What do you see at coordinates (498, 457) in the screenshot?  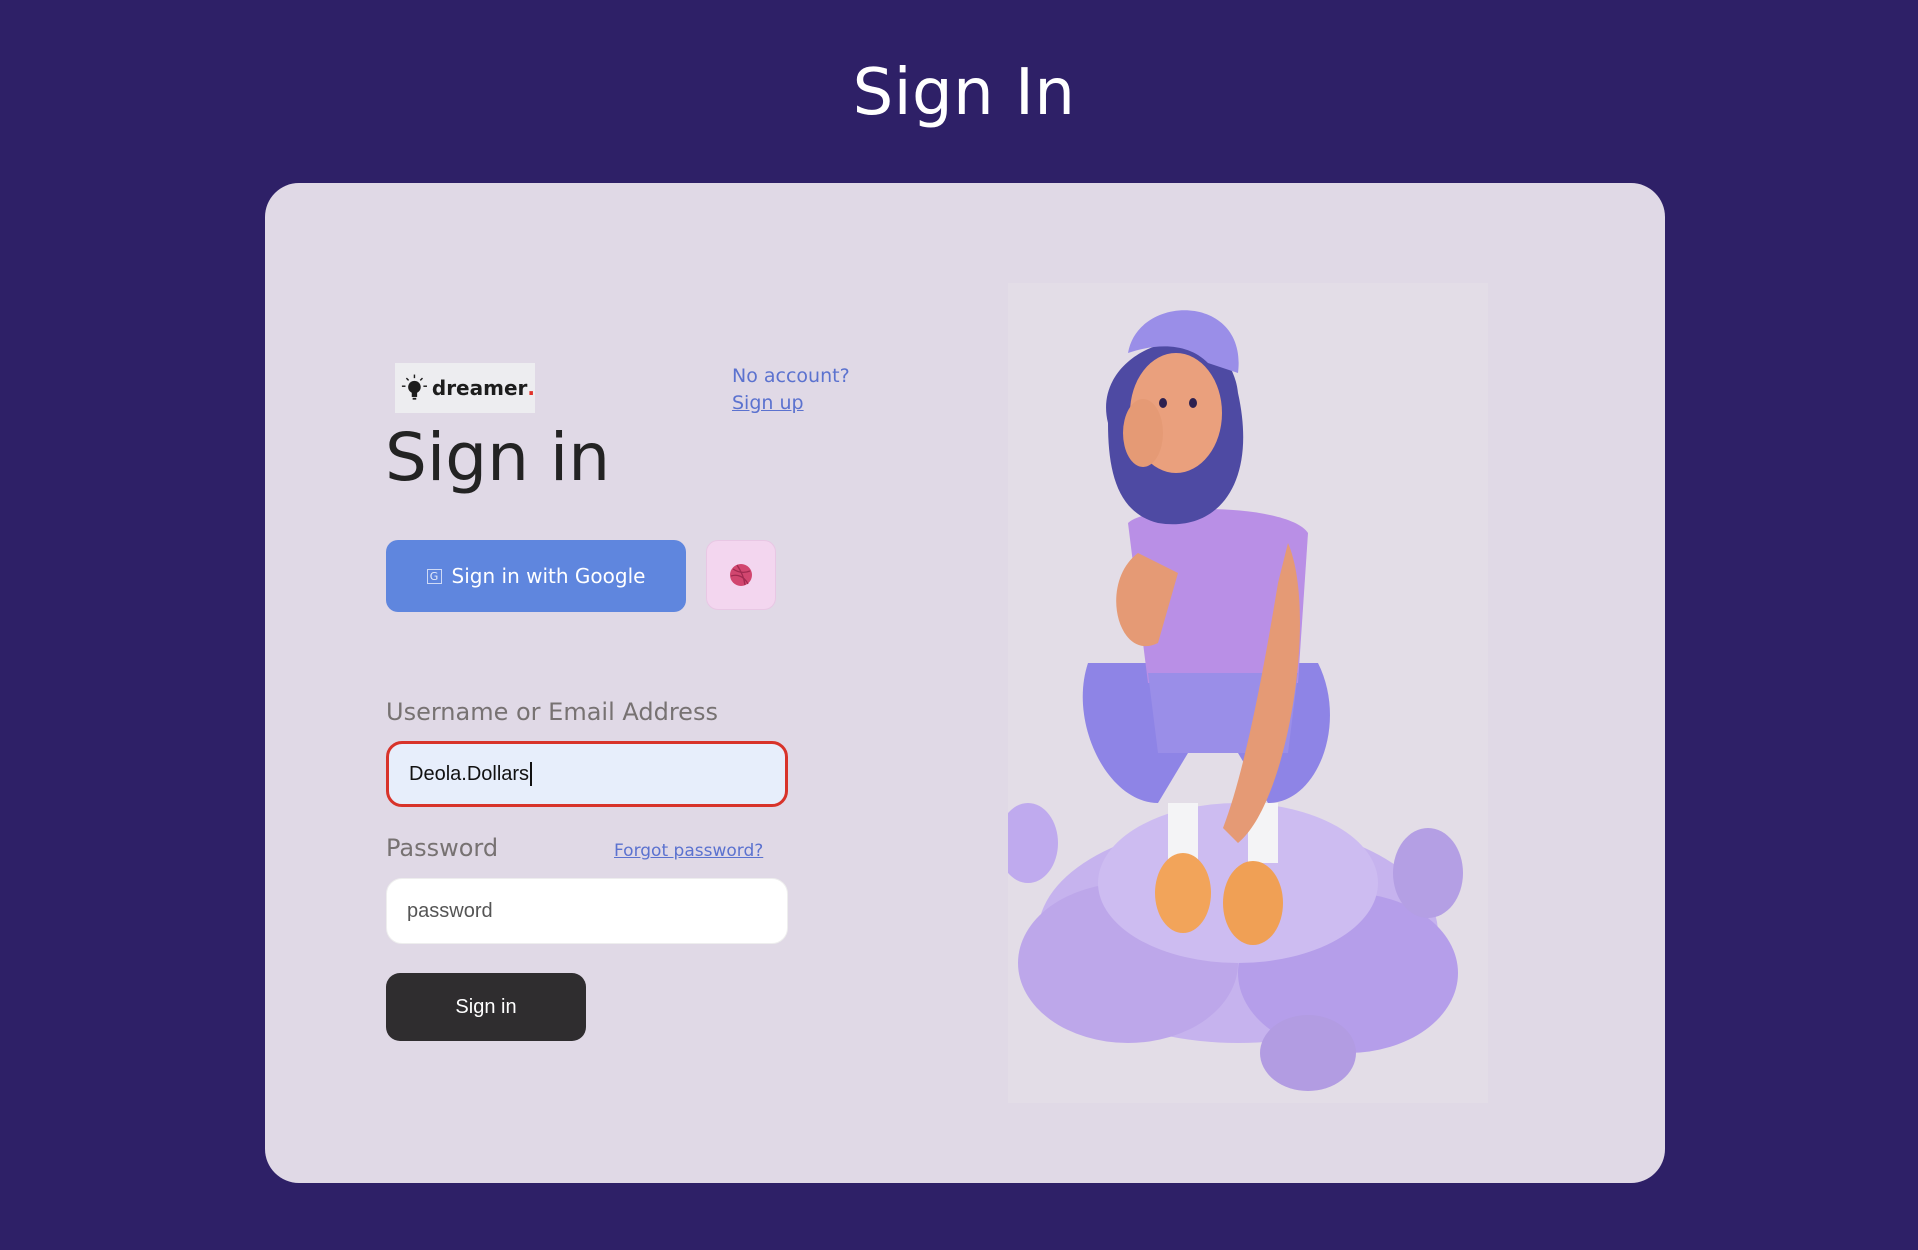 I see `form-heading: Sign in` at bounding box center [498, 457].